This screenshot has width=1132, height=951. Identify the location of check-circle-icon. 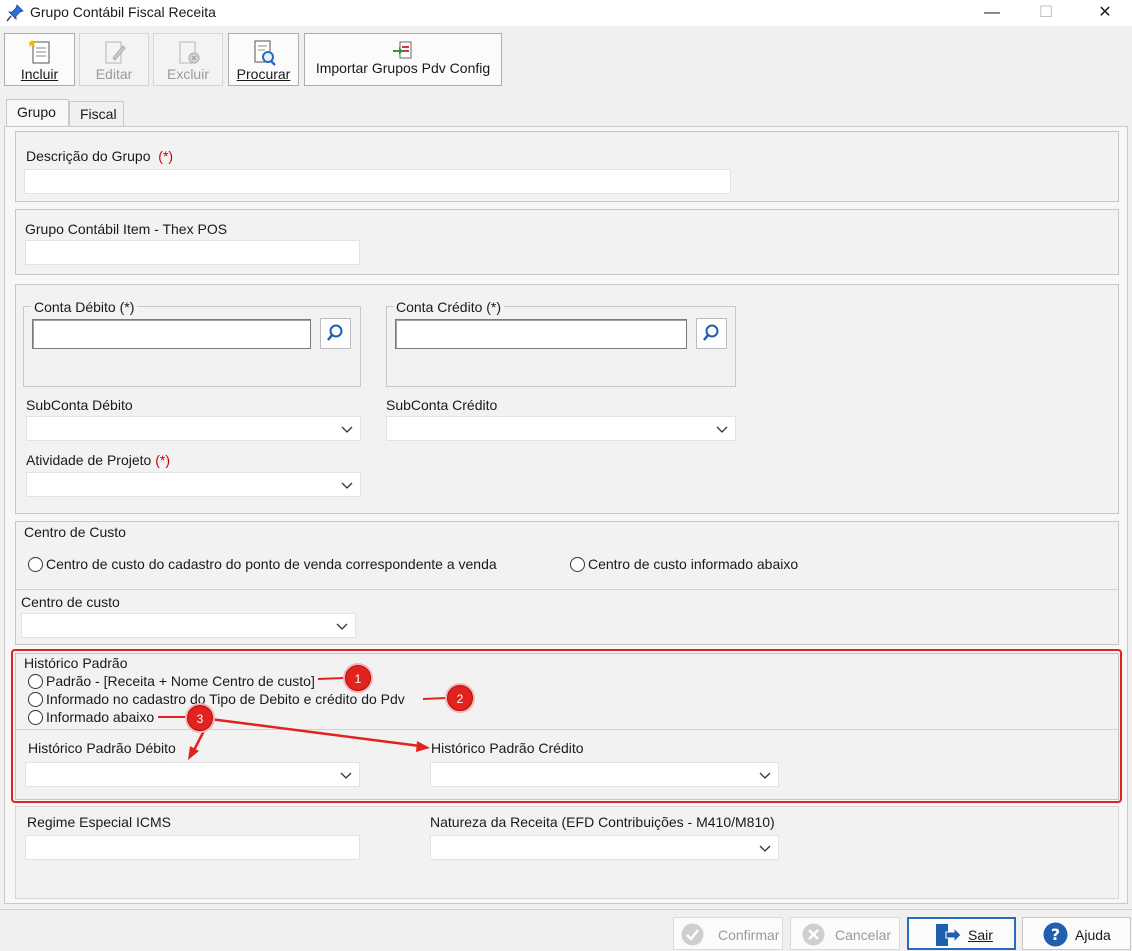
(692, 934).